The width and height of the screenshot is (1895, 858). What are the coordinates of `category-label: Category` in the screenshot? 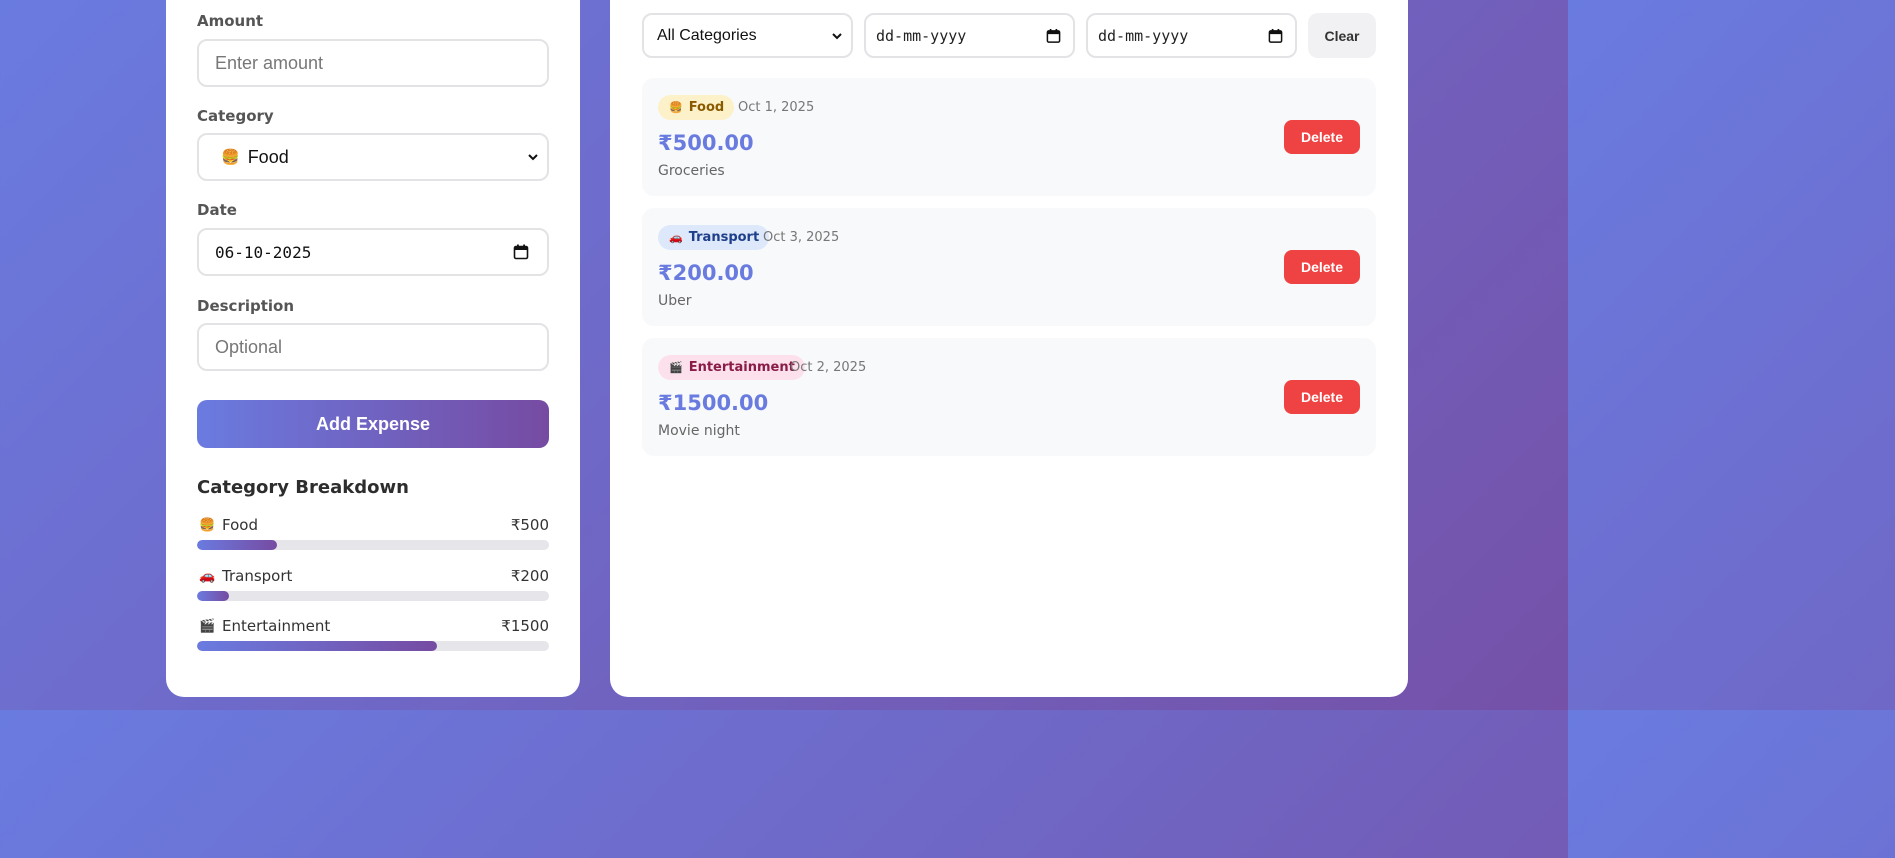 It's located at (235, 116).